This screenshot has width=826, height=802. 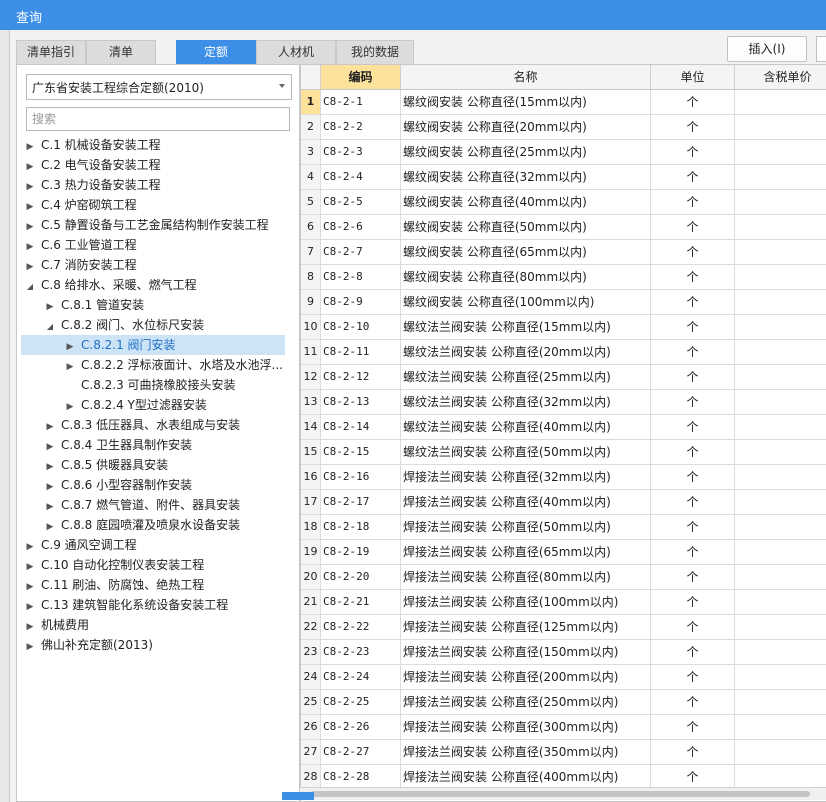 I want to click on horizontal-scrollbar, so click(x=563, y=793).